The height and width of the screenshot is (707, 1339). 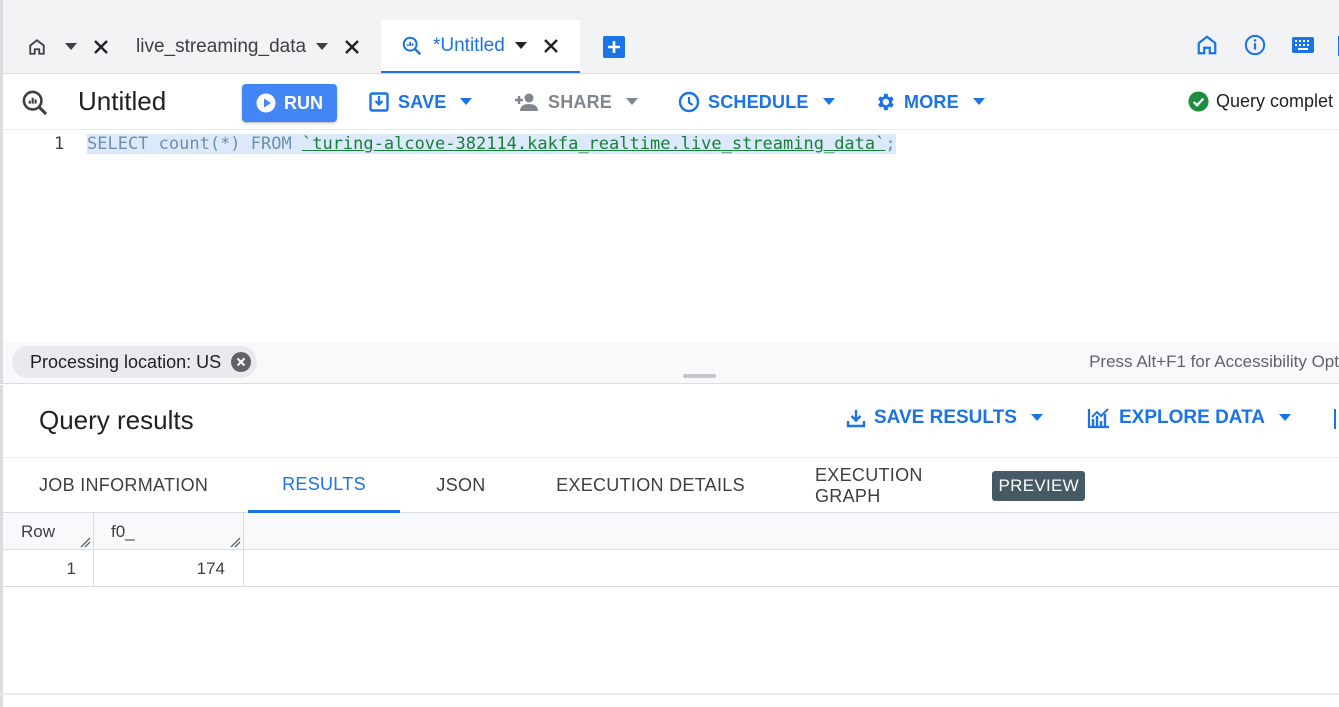 What do you see at coordinates (266, 103) in the screenshot?
I see `play-icon` at bounding box center [266, 103].